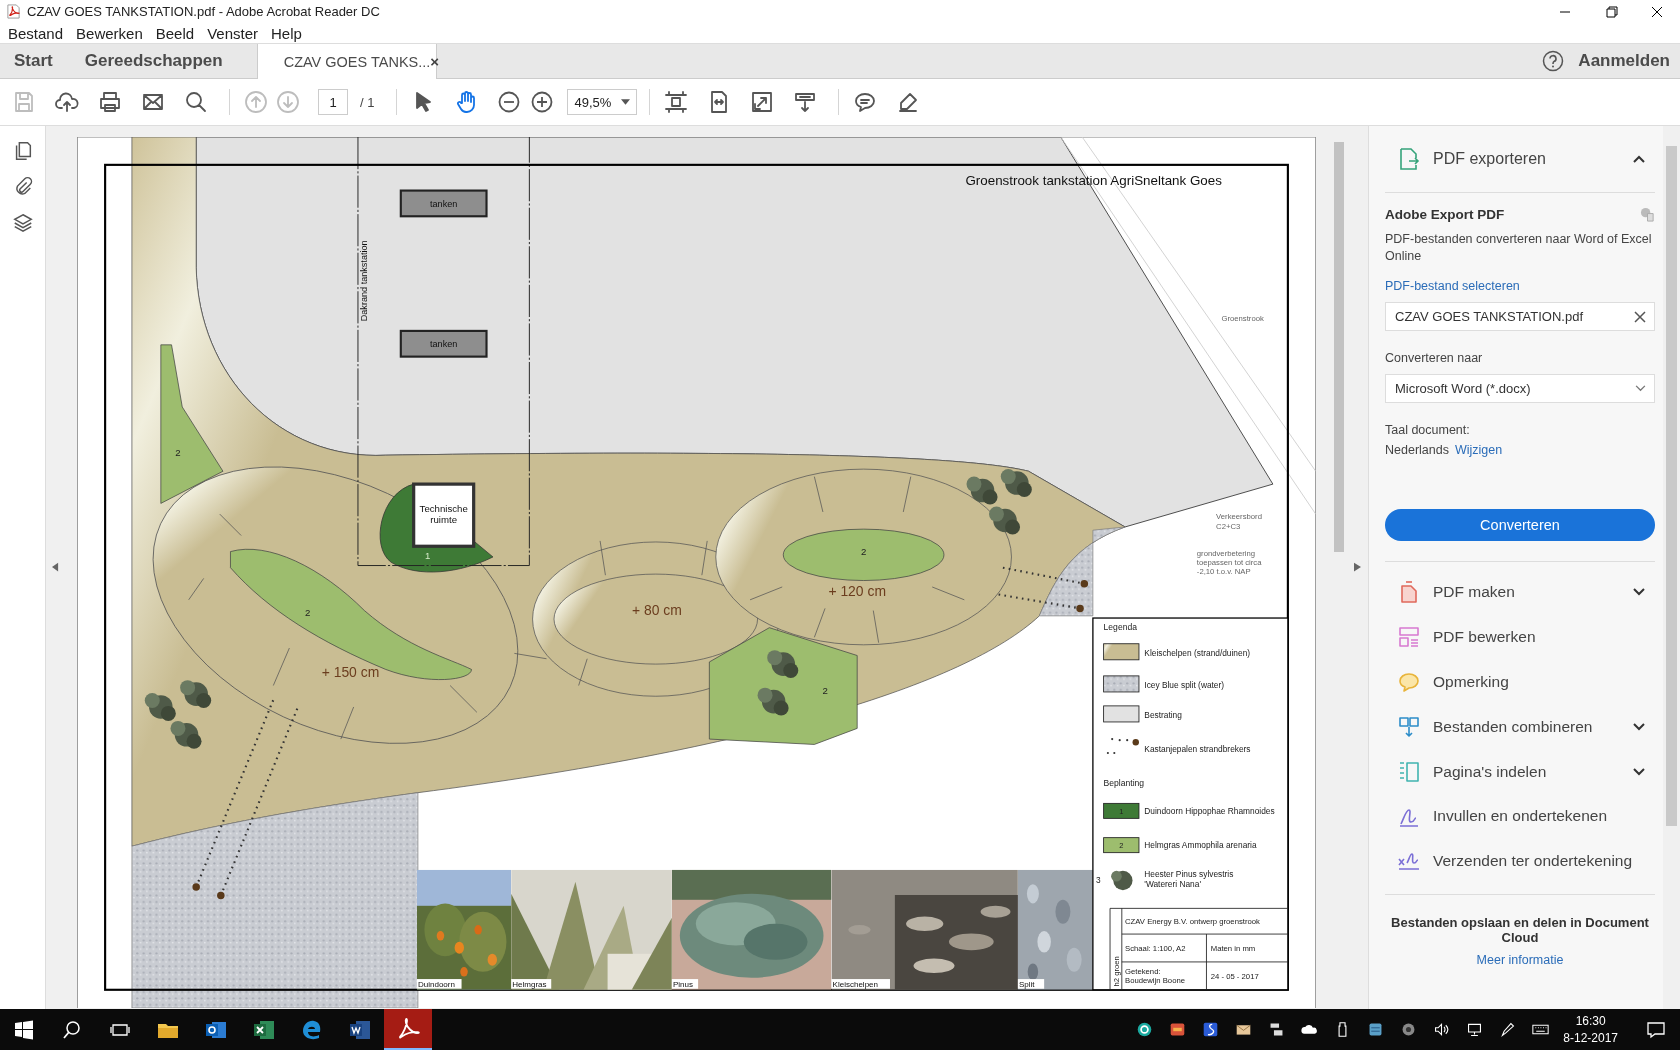  Describe the element at coordinates (234, 33) in the screenshot. I see `menu-item: Venster` at that location.